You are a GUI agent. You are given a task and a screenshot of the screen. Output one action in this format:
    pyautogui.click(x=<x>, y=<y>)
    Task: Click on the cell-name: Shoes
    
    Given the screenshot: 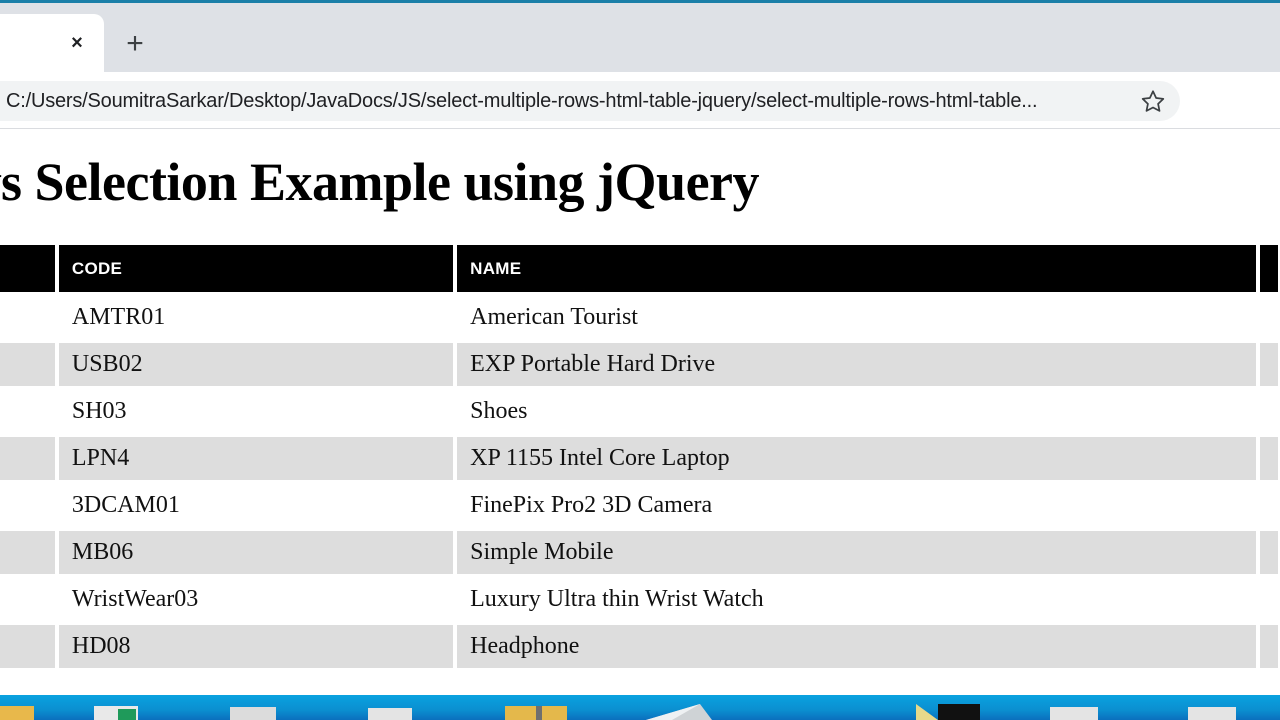 What is the action you would take?
    pyautogui.click(x=857, y=411)
    